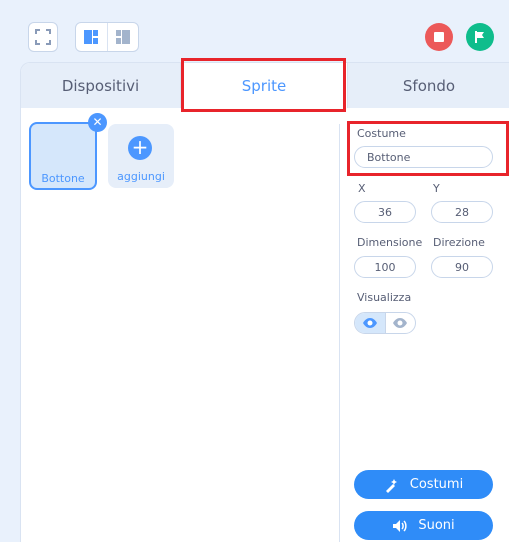  What do you see at coordinates (436, 484) in the screenshot?
I see `costumes-label: Costumi` at bounding box center [436, 484].